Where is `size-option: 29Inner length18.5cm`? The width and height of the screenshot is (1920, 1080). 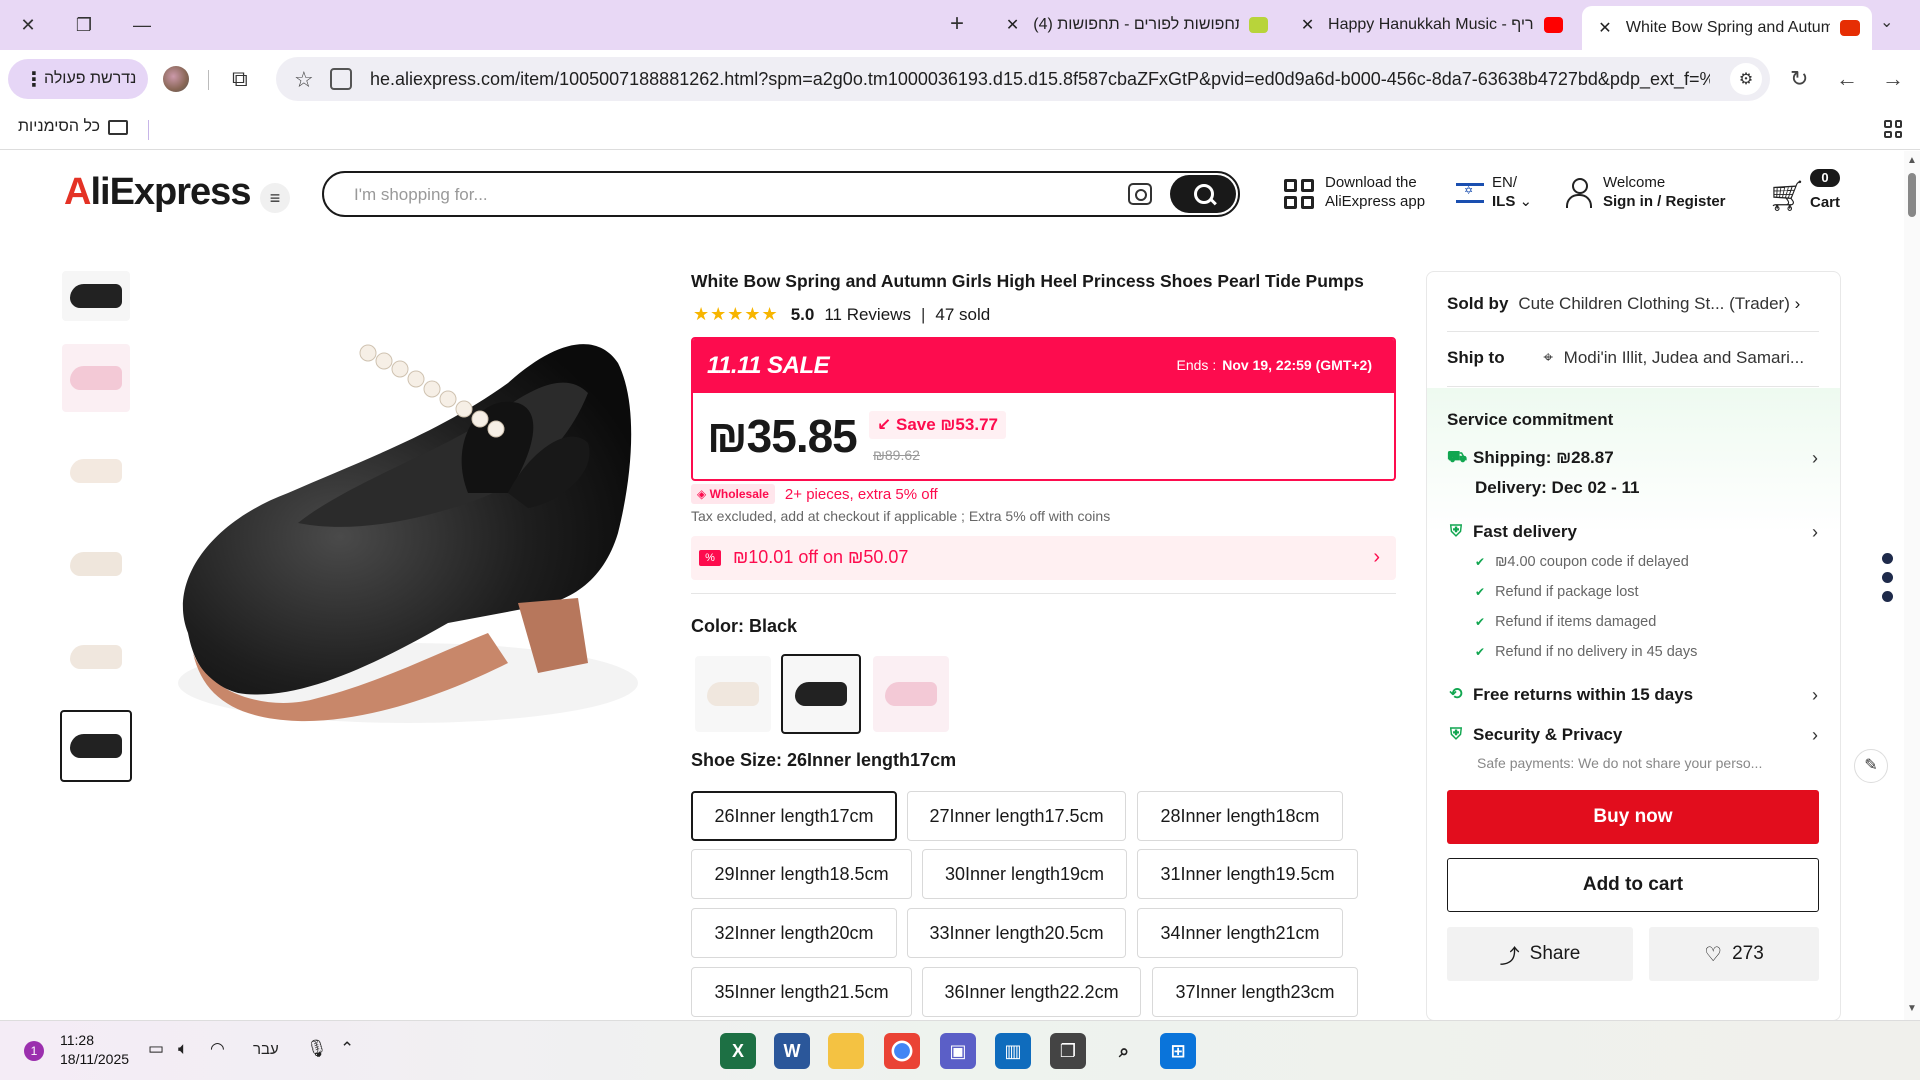 size-option: 29Inner length18.5cm is located at coordinates (801, 874).